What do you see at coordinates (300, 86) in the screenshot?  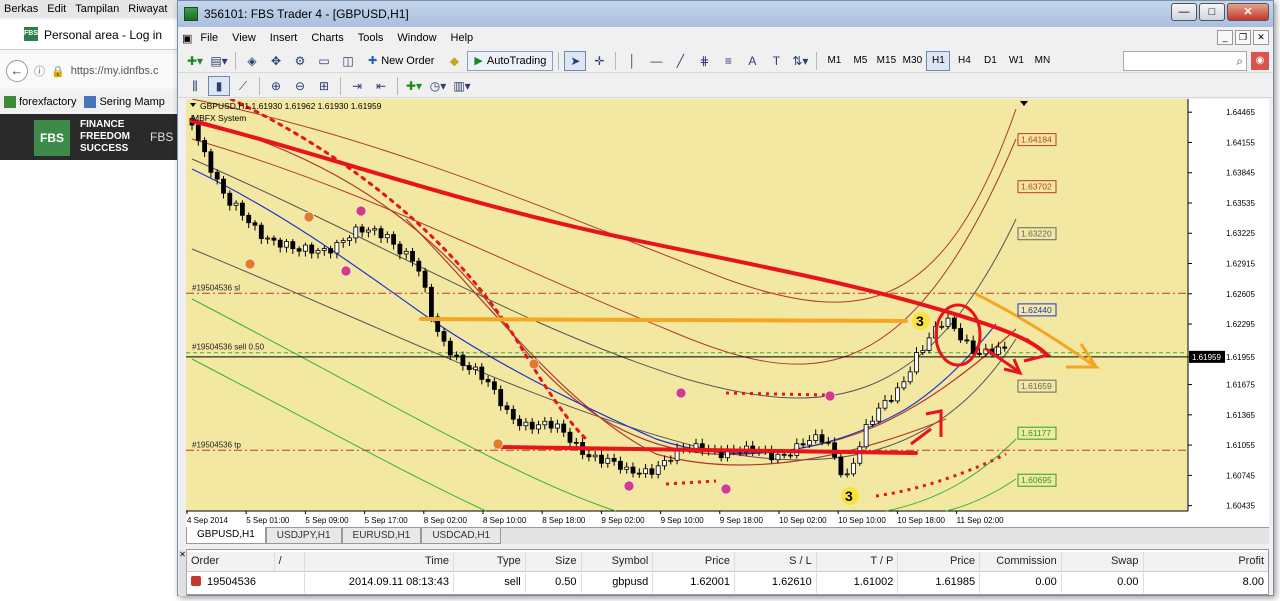 I see `zoom-out-icon: ⊖` at bounding box center [300, 86].